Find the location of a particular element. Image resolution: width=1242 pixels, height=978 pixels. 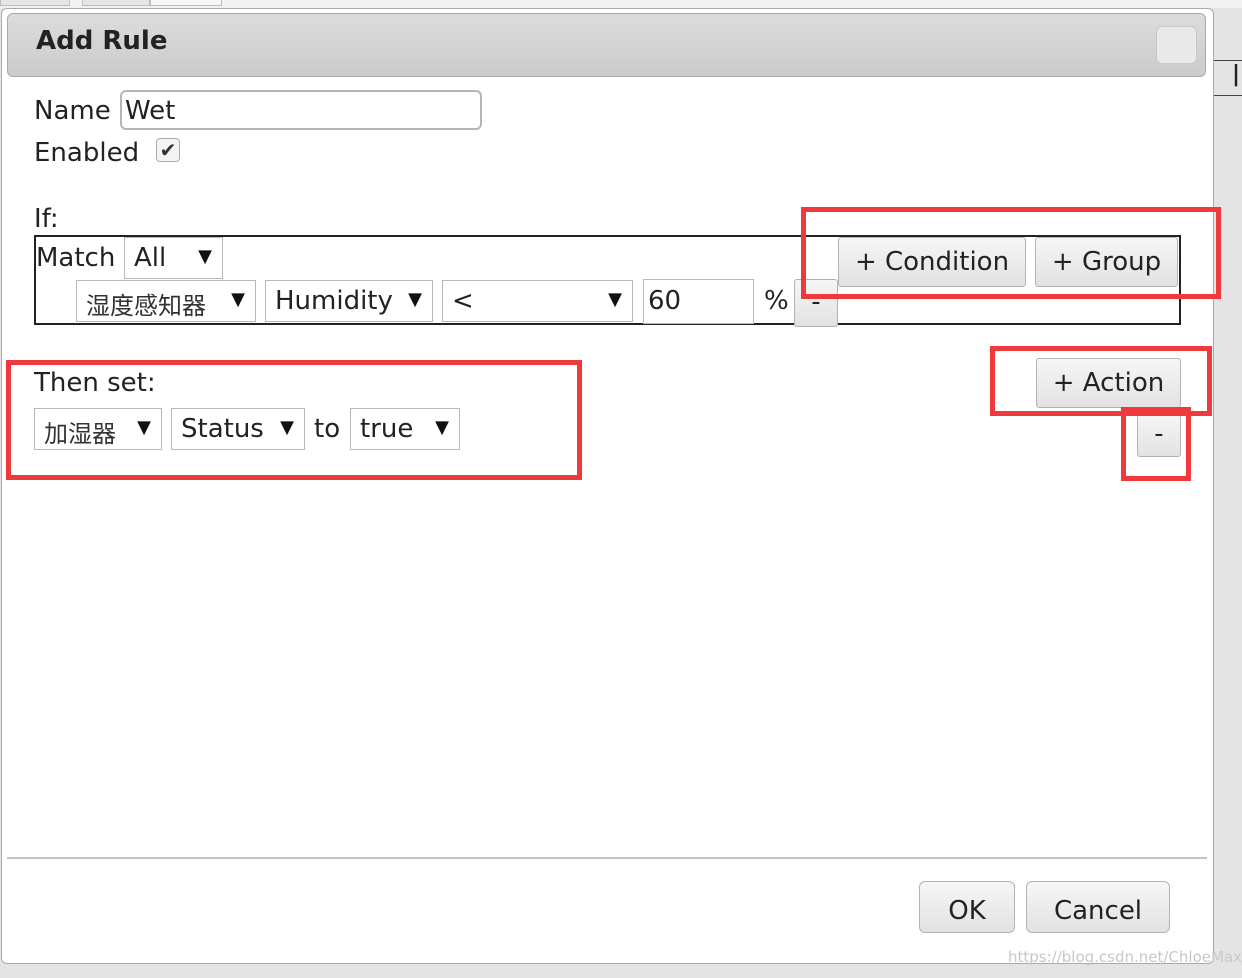

close-button is located at coordinates (1176, 45).